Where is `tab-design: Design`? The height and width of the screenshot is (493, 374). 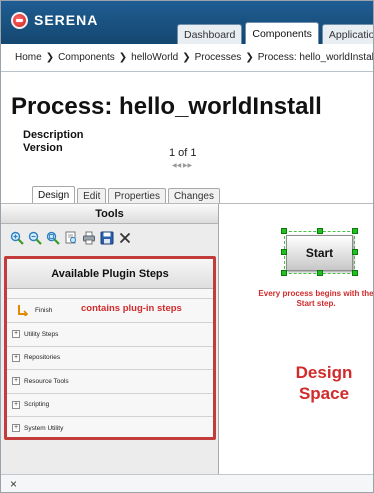 tab-design: Design is located at coordinates (54, 195).